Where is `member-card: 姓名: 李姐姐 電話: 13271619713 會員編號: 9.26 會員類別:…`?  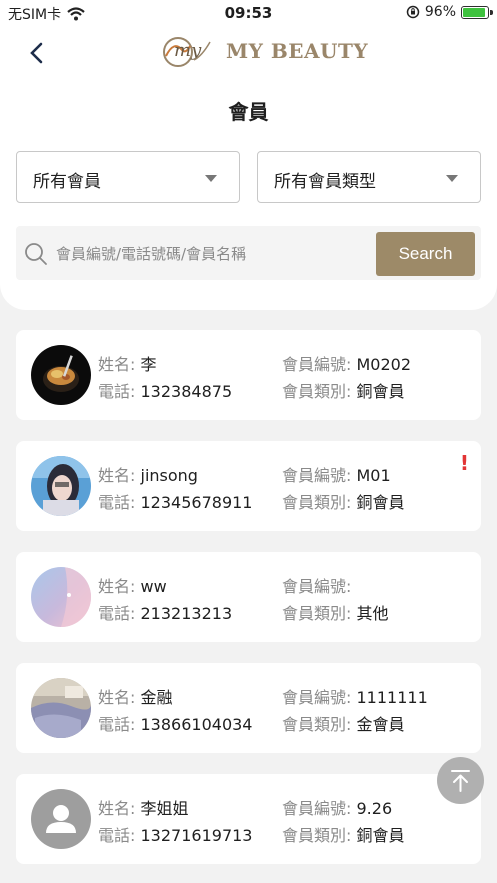 member-card: 姓名: 李姐姐 電話: 13271619713 會員編號: 9.26 會員類別:… is located at coordinates (248, 819).